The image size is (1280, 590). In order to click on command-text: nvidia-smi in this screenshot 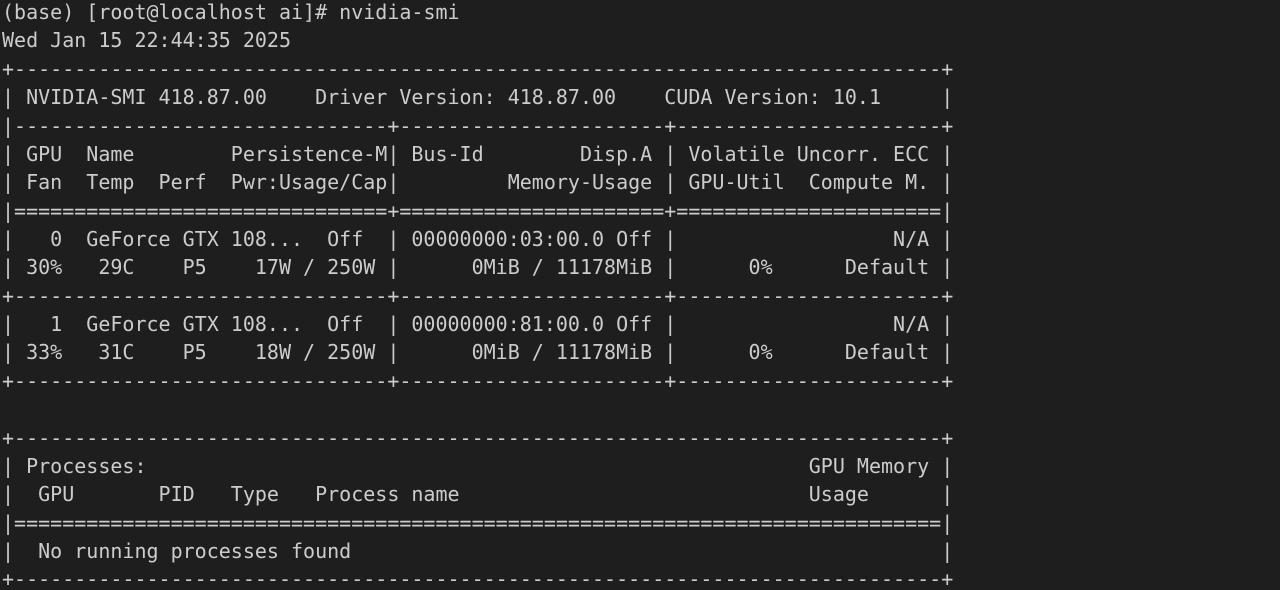, I will do `click(399, 12)`.